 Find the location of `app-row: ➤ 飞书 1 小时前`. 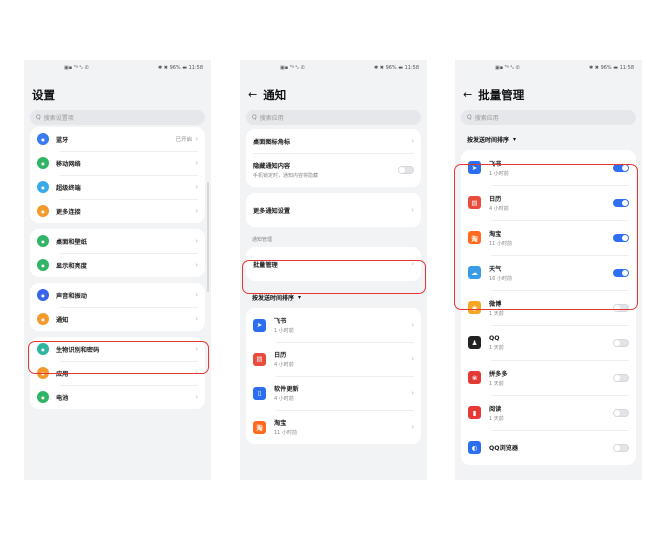

app-row: ➤ 飞书 1 小时前 is located at coordinates (548, 167).